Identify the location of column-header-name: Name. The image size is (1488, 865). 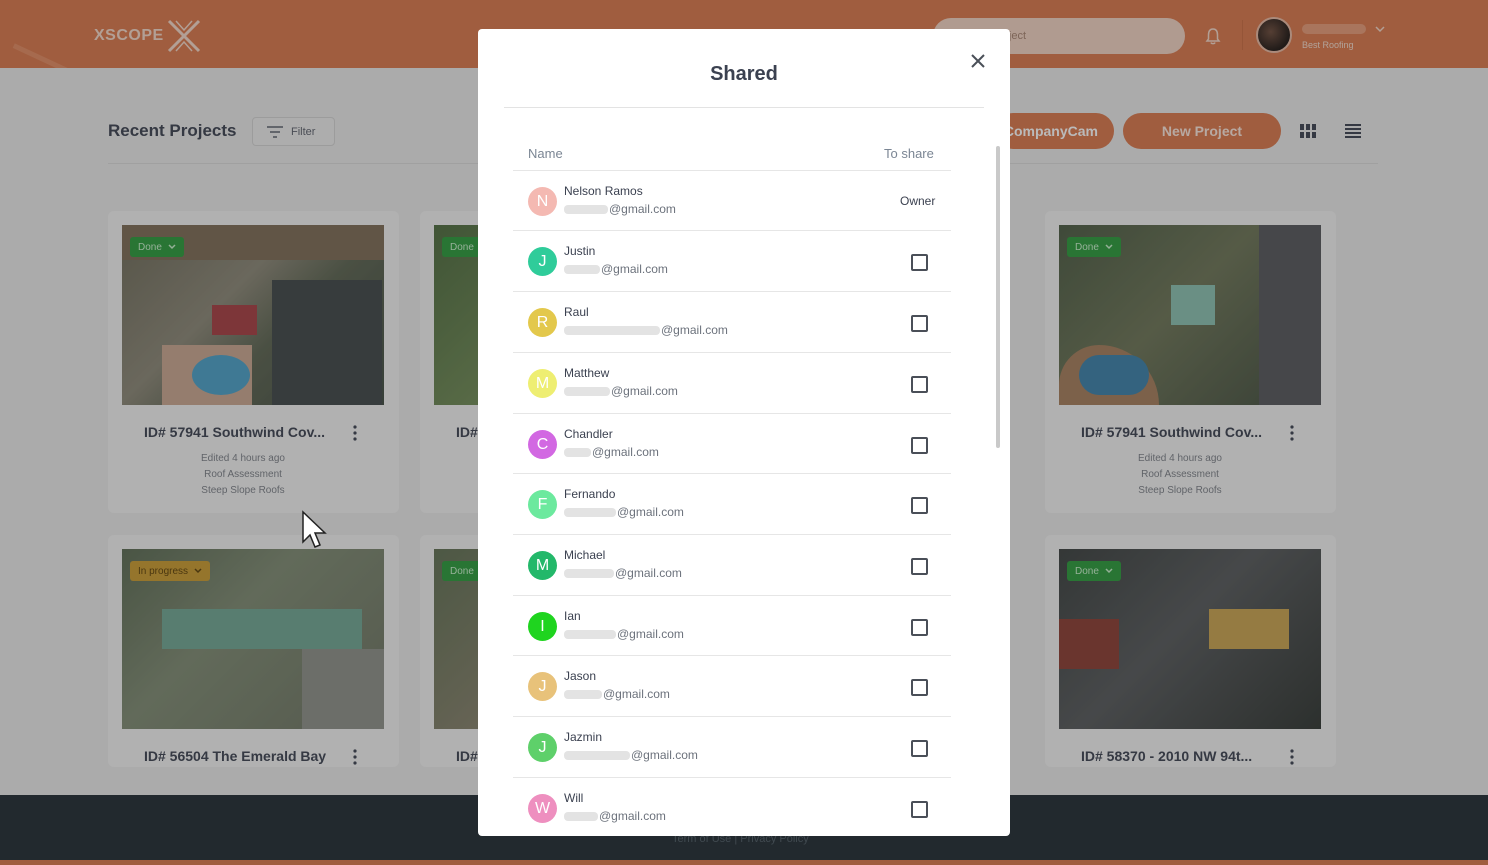
(545, 153).